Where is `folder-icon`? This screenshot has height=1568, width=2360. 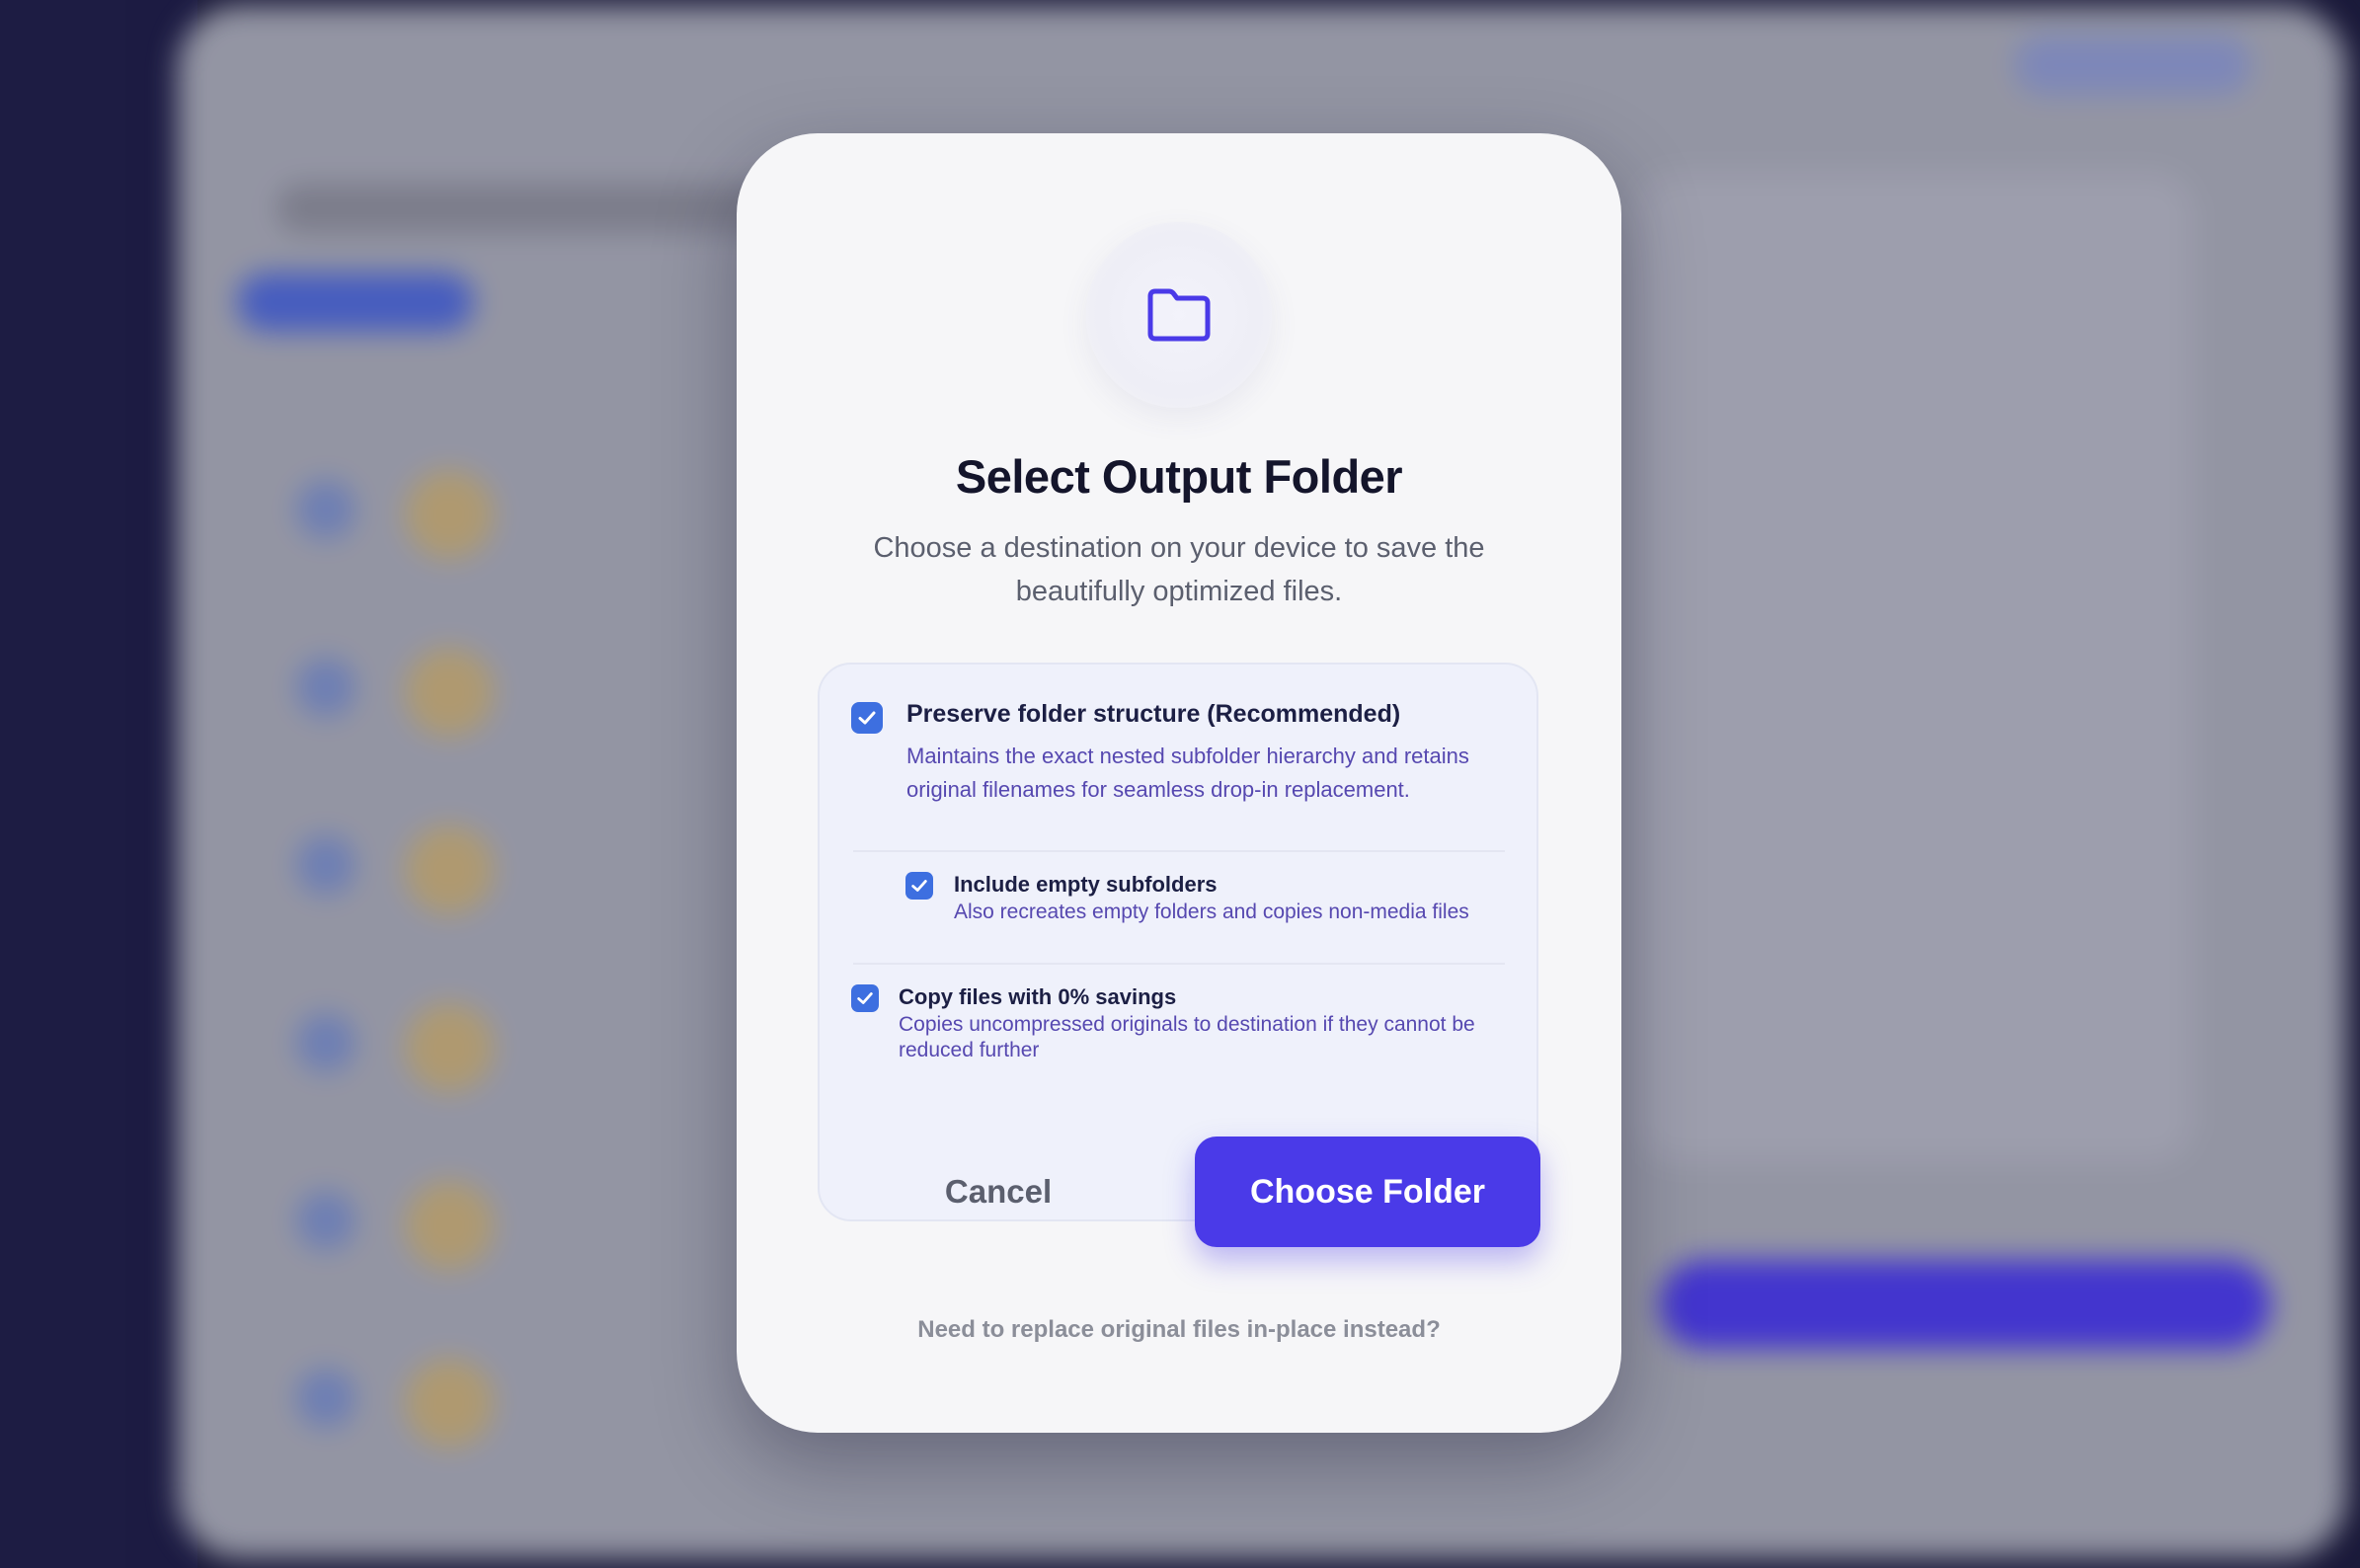
folder-icon is located at coordinates (1179, 315).